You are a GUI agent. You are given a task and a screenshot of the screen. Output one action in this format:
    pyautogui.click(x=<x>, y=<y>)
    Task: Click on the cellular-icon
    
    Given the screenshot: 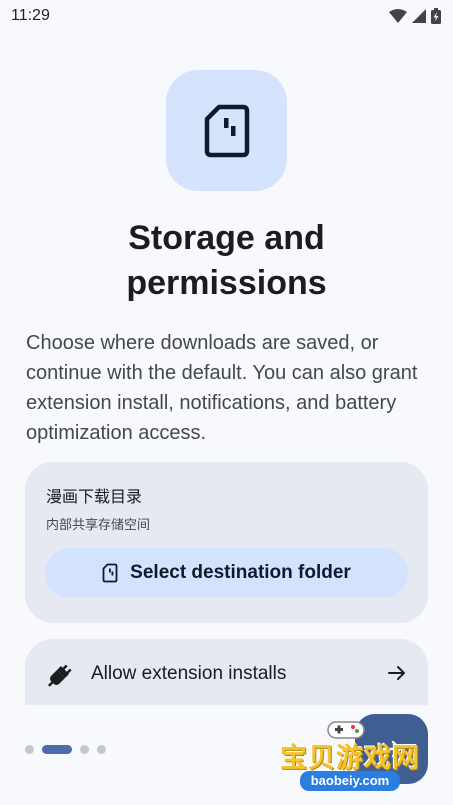 What is the action you would take?
    pyautogui.click(x=419, y=16)
    